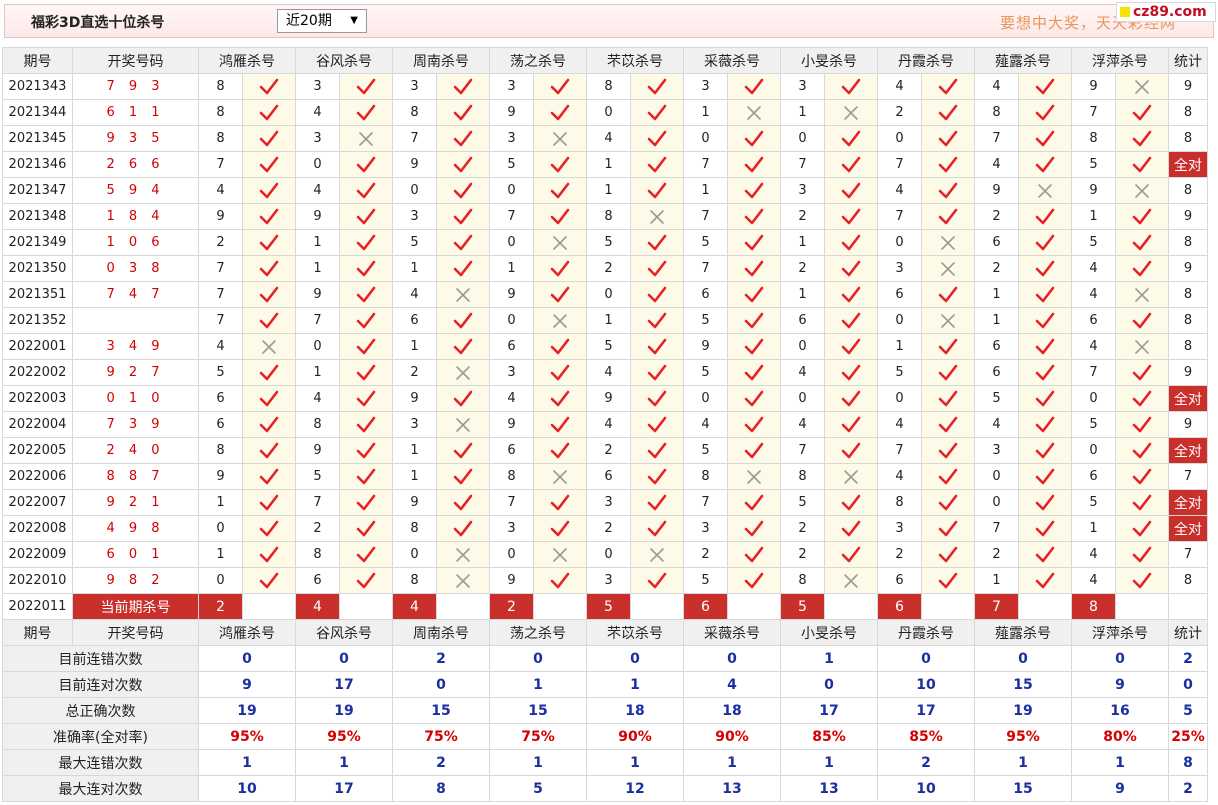  What do you see at coordinates (605, 658) in the screenshot?
I see `summary-row: 目前连错次数 0 0 2 0 0 0 1 0 0 0 2` at bounding box center [605, 658].